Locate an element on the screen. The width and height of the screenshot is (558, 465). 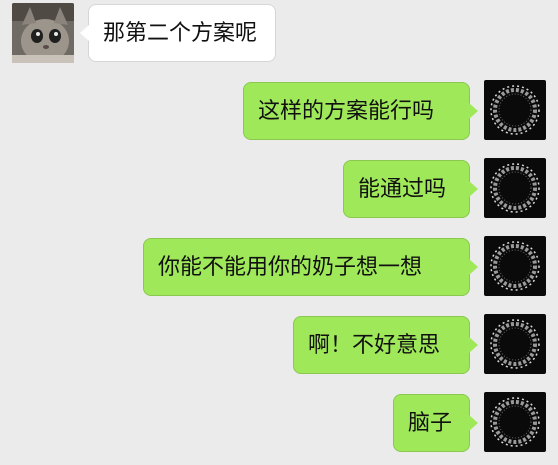
message-text: 能通过吗 is located at coordinates (402, 189).